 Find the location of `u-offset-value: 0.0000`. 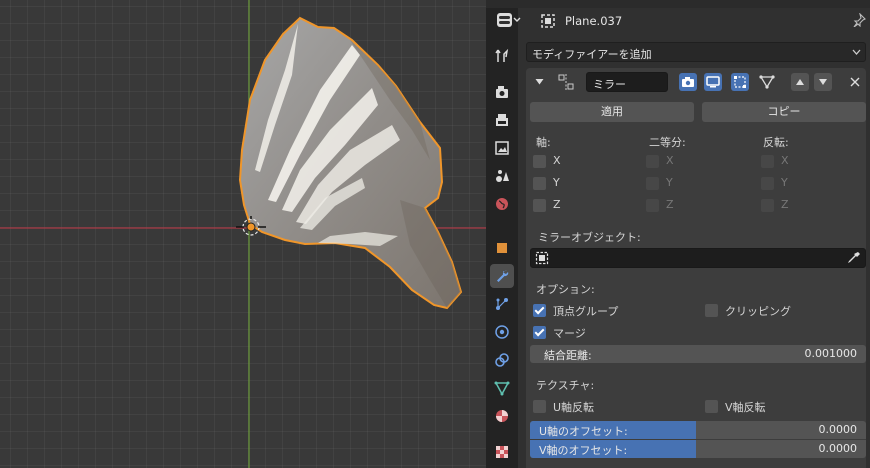

u-offset-value: 0.0000 is located at coordinates (838, 429).